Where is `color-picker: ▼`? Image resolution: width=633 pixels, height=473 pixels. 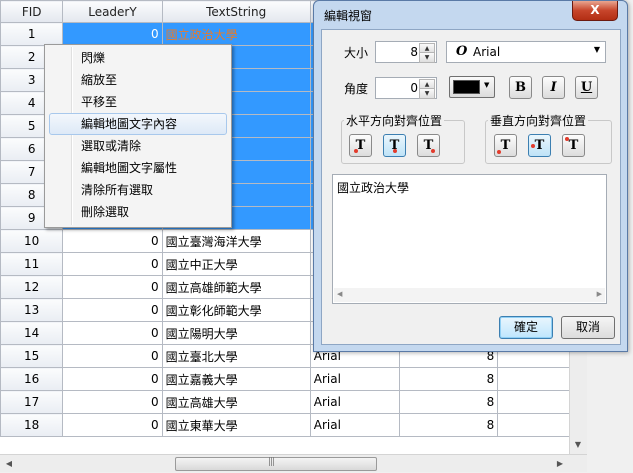
color-picker: ▼ is located at coordinates (472, 87).